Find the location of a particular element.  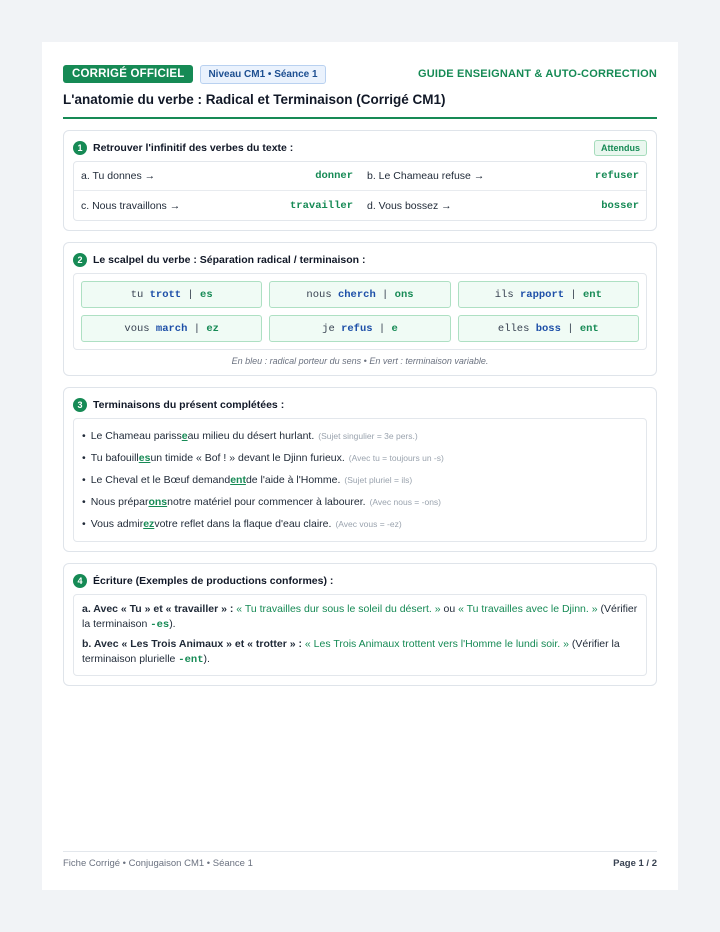

sentence-start: Le Chameau pariss is located at coordinates (136, 436).